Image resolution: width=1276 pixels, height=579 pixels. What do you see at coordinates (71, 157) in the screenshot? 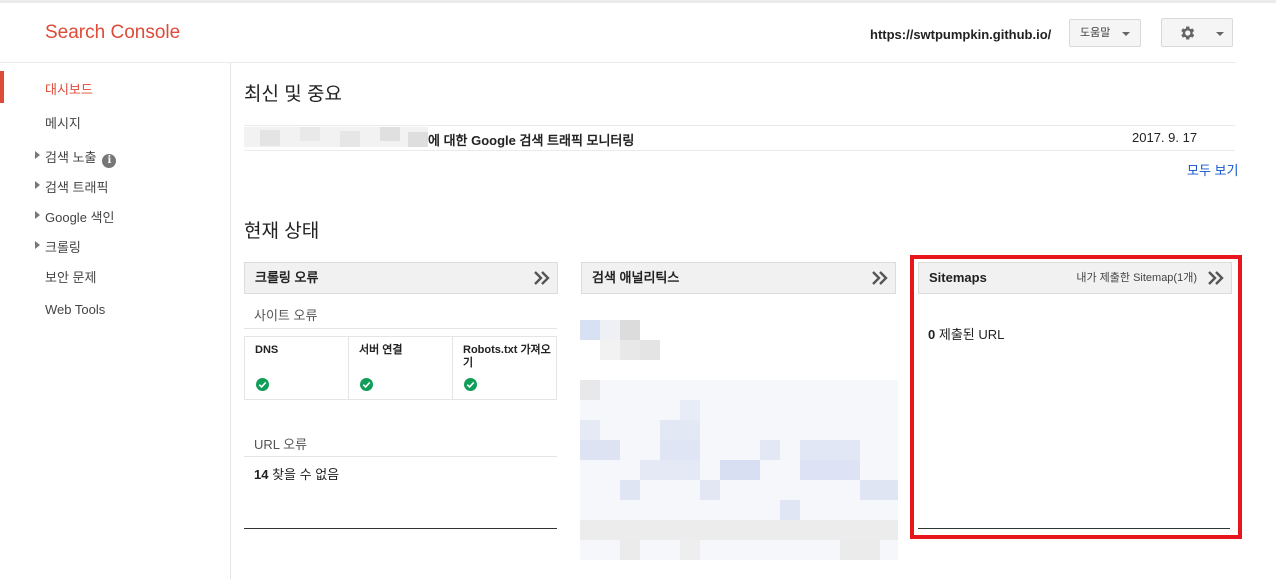
I see `sidebar-item-label: 검색 노출` at bounding box center [71, 157].